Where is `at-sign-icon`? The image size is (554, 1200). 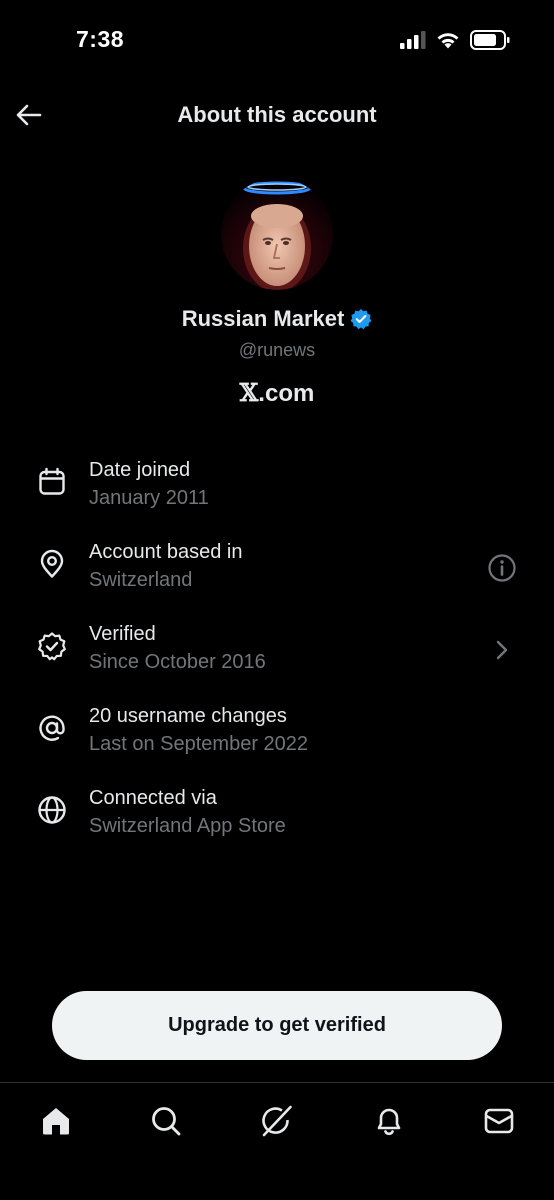
at-sign-icon is located at coordinates (52, 728).